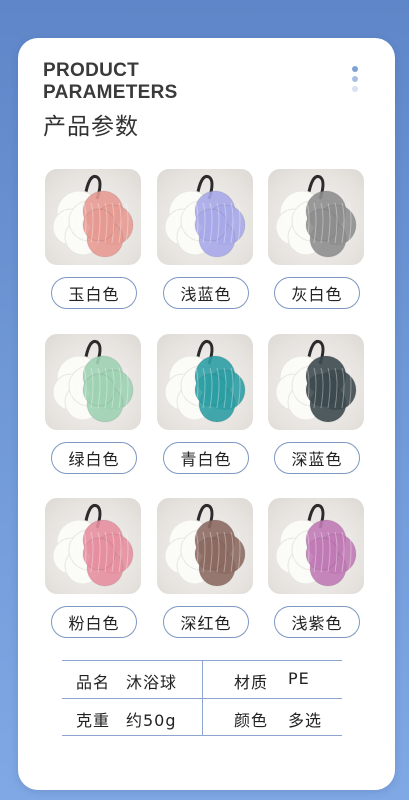  What do you see at coordinates (299, 678) in the screenshot?
I see `spec-material-value: PE` at bounding box center [299, 678].